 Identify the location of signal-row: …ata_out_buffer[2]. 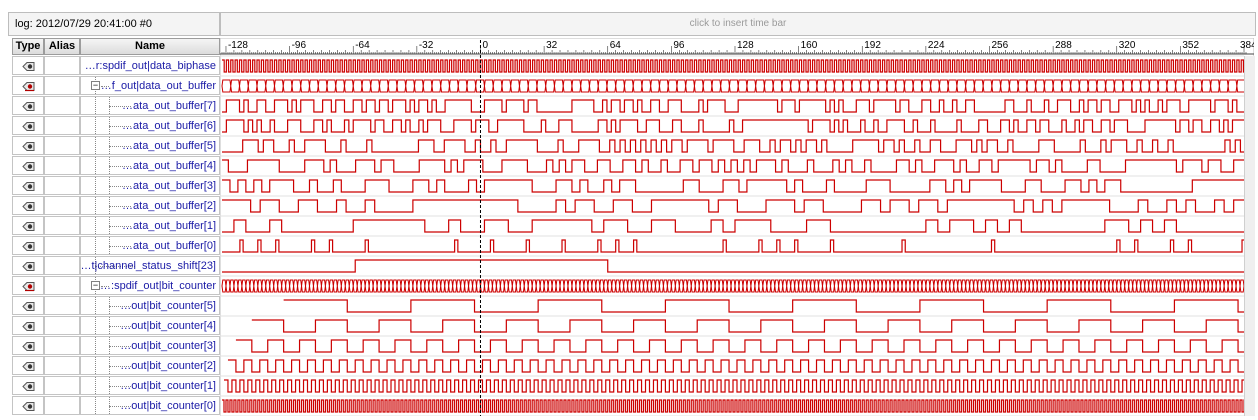
(116, 205).